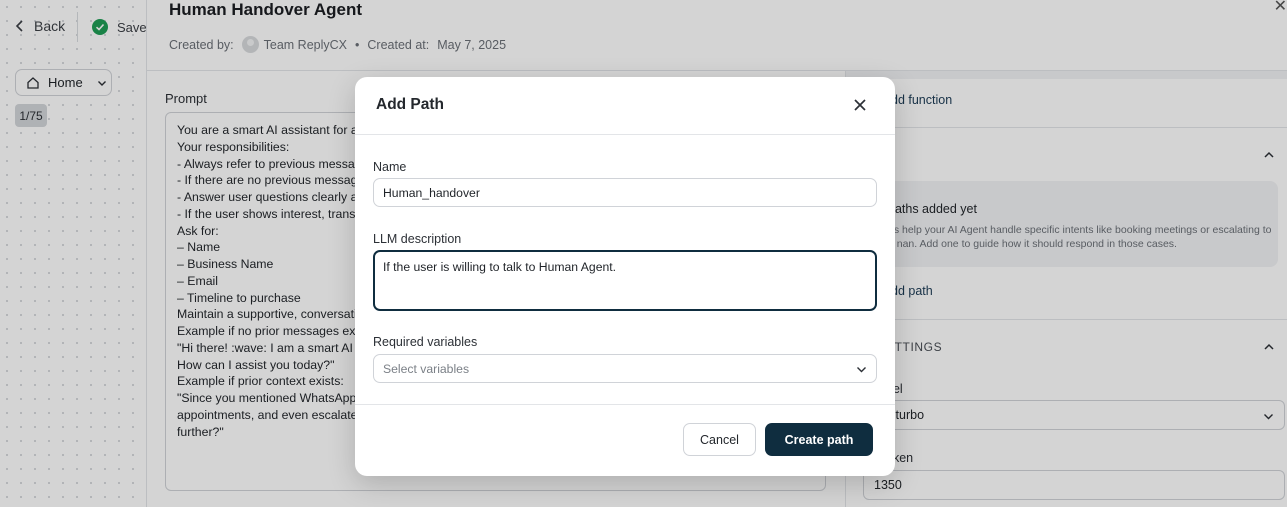 This screenshot has width=1287, height=507. What do you see at coordinates (410, 104) in the screenshot?
I see `dialog-title: Add Path` at bounding box center [410, 104].